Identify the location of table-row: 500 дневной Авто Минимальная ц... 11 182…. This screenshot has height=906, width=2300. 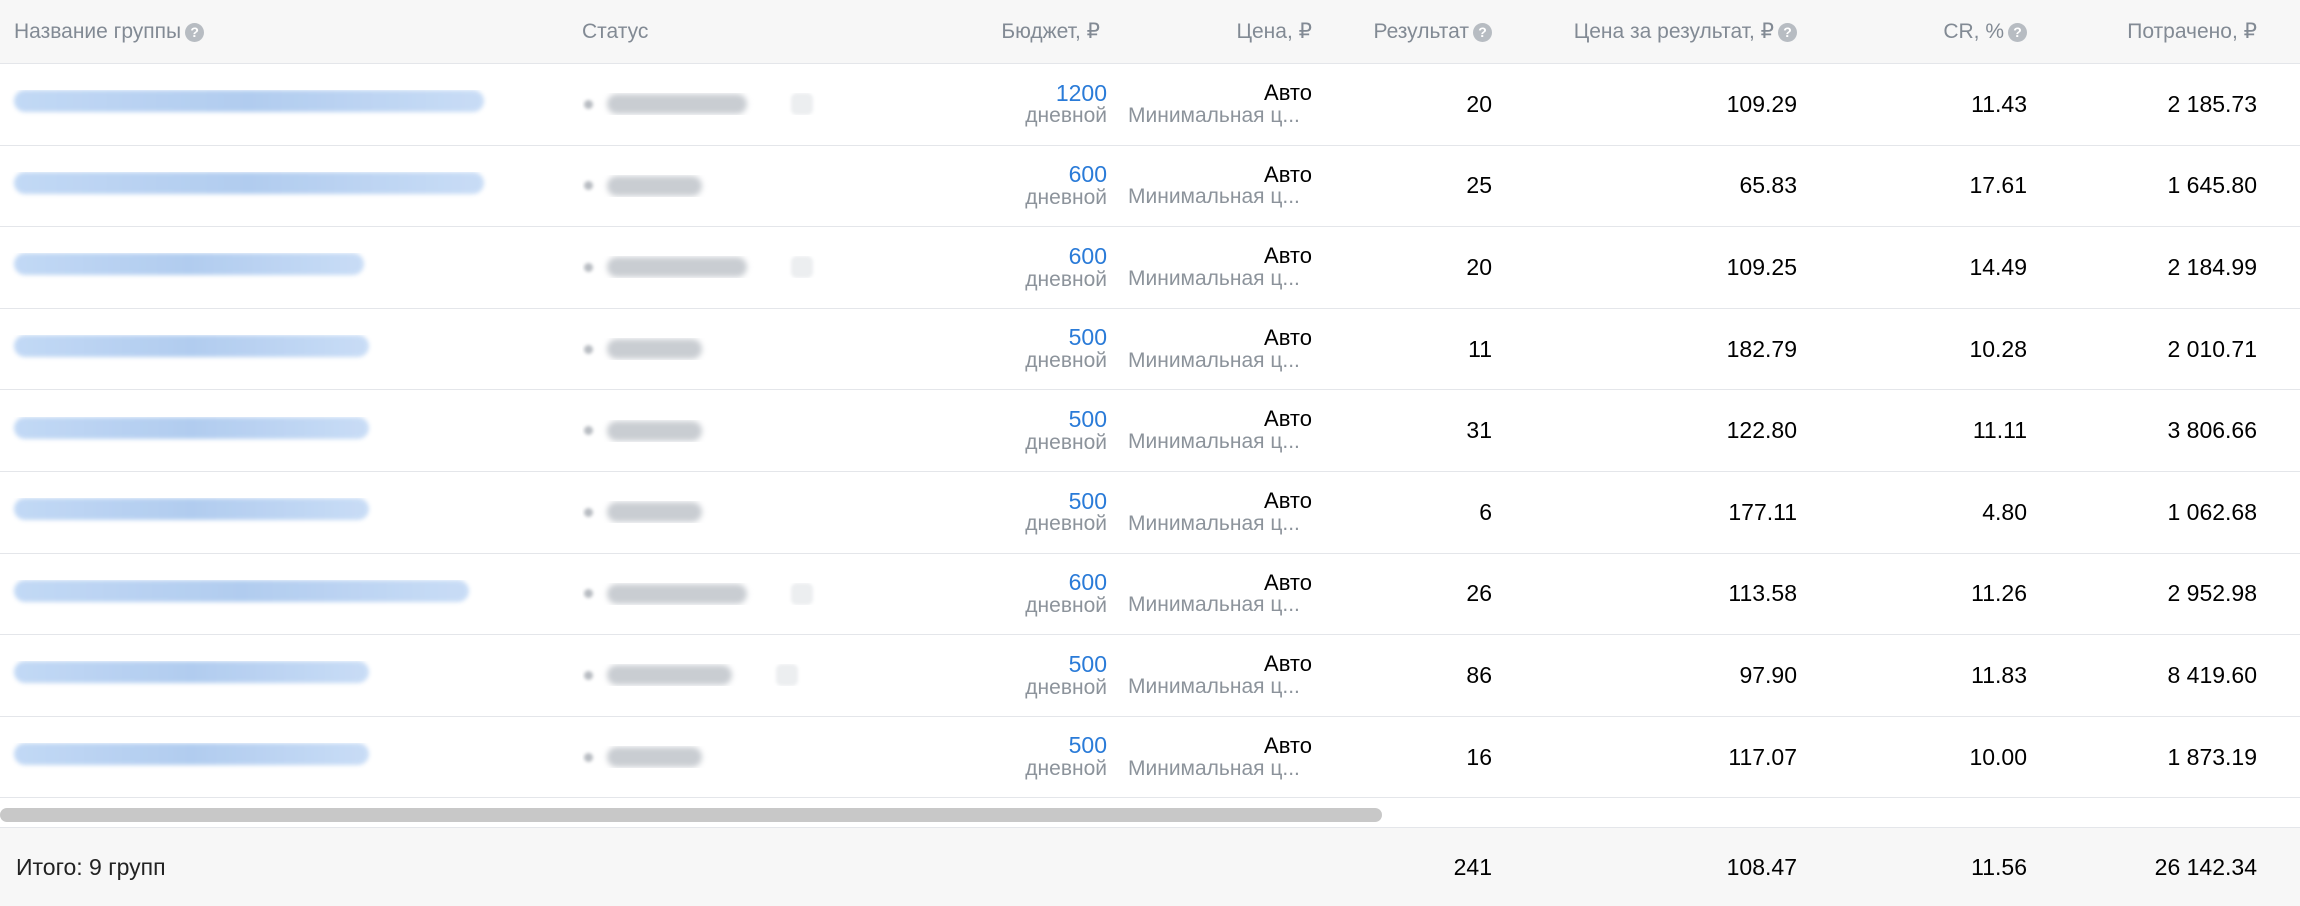
(1150, 350).